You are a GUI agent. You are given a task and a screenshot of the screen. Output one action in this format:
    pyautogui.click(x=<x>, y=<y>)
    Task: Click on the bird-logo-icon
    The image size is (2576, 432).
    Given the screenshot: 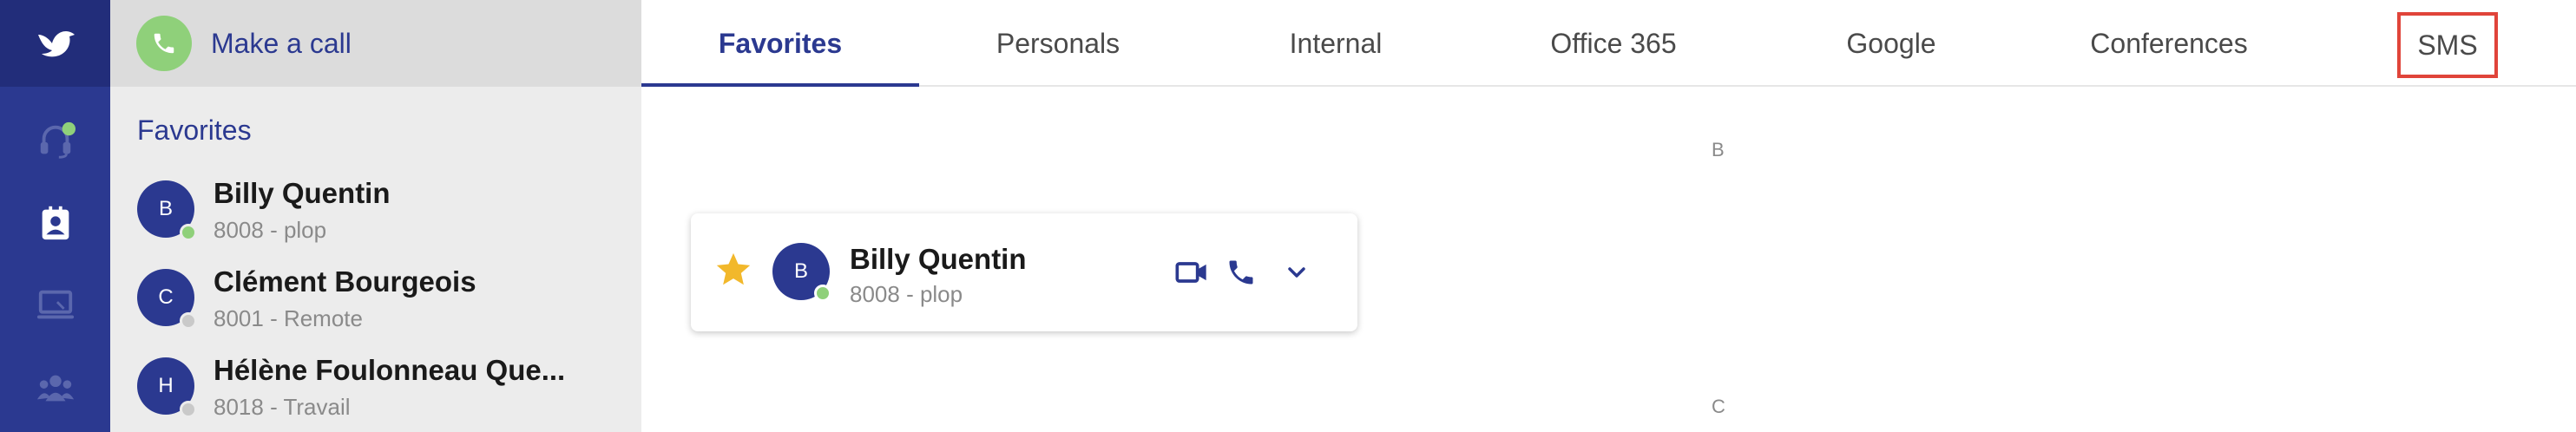 What is the action you would take?
    pyautogui.click(x=56, y=44)
    